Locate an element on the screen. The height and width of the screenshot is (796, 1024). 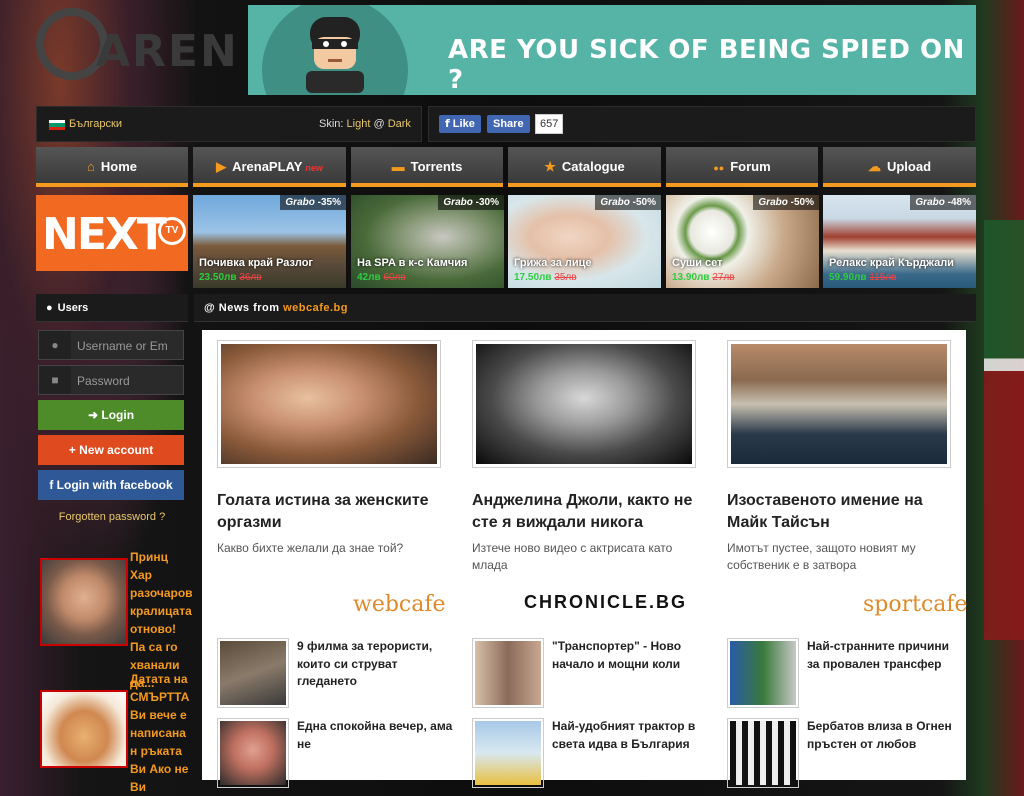
deal-new-price: 13.90лв is located at coordinates (691, 277).